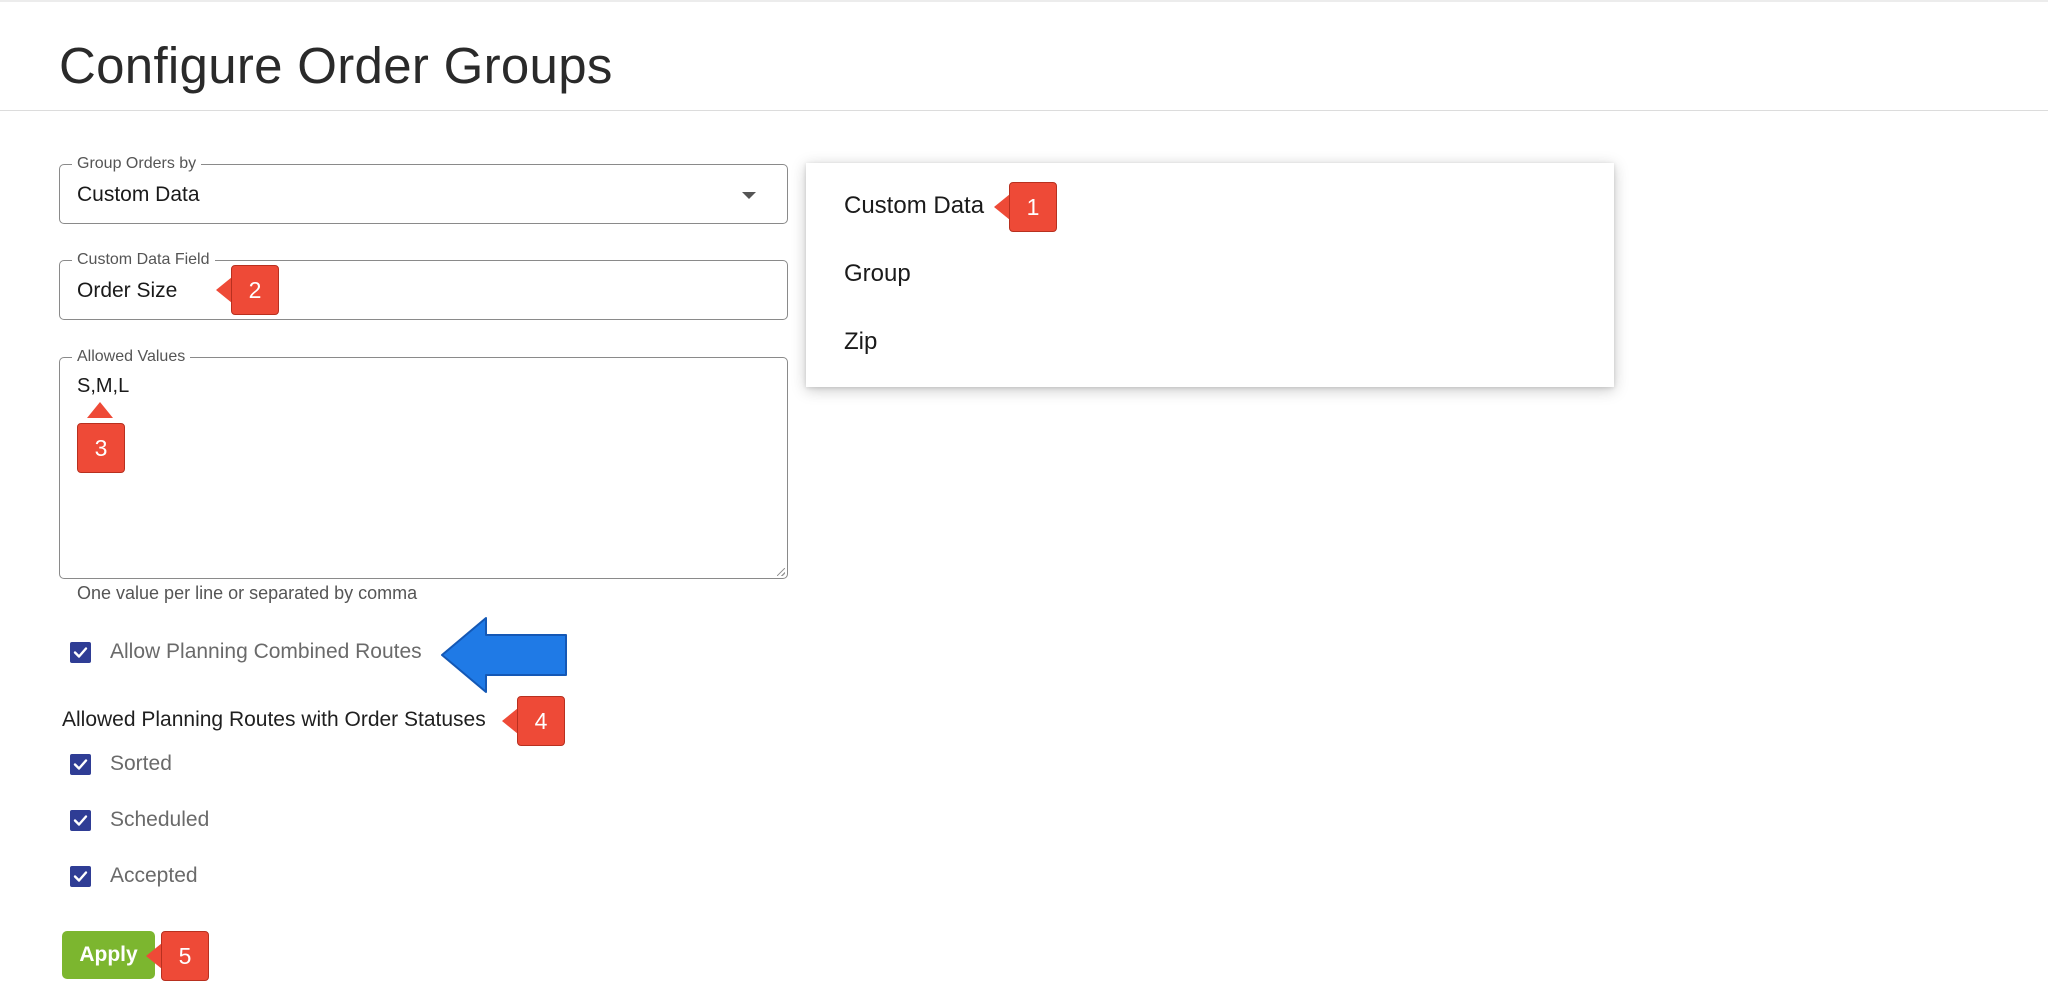 This screenshot has width=2048, height=995. Describe the element at coordinates (154, 875) in the screenshot. I see `status-accepted-label: Accepted` at that location.